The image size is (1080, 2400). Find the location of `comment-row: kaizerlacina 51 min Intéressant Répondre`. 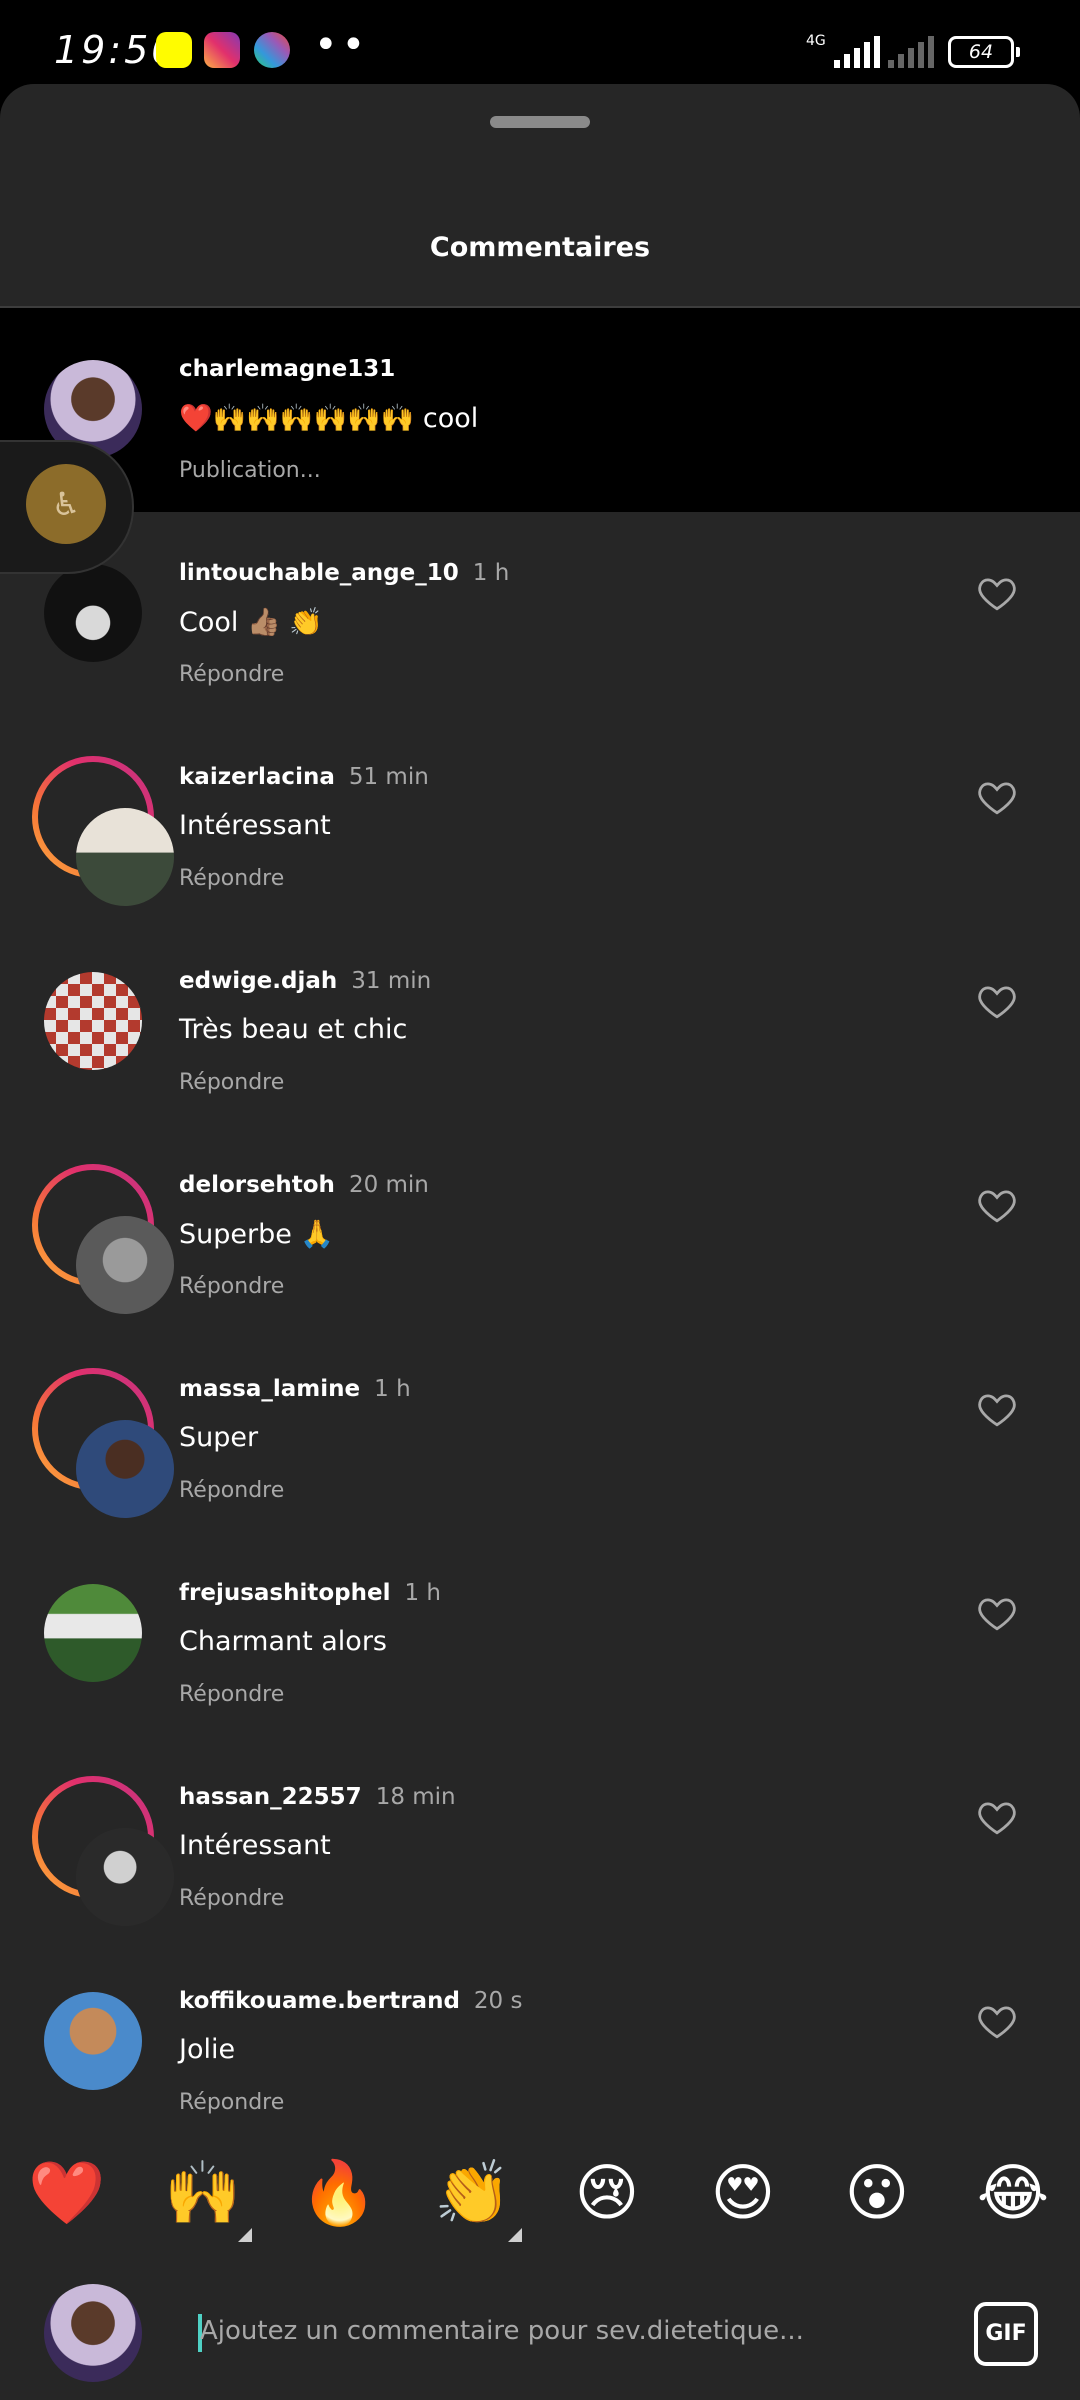

comment-row: kaizerlacina 51 min Intéressant Répondre is located at coordinates (540, 818).